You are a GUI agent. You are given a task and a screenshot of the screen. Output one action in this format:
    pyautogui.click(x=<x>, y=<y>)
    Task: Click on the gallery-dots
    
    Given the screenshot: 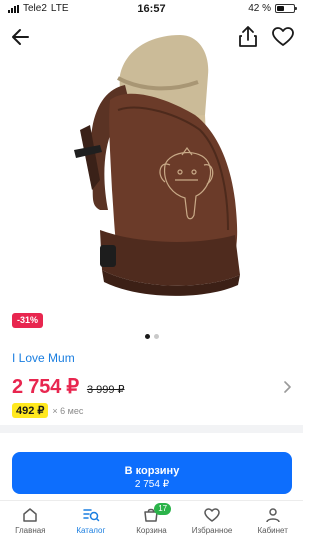 What is the action you would take?
    pyautogui.click(x=151, y=336)
    